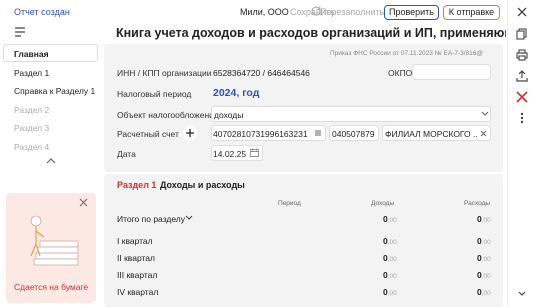 The width and height of the screenshot is (535, 307). Describe the element at coordinates (484, 275) in the screenshot. I see `q3-expense: 0,00` at that location.